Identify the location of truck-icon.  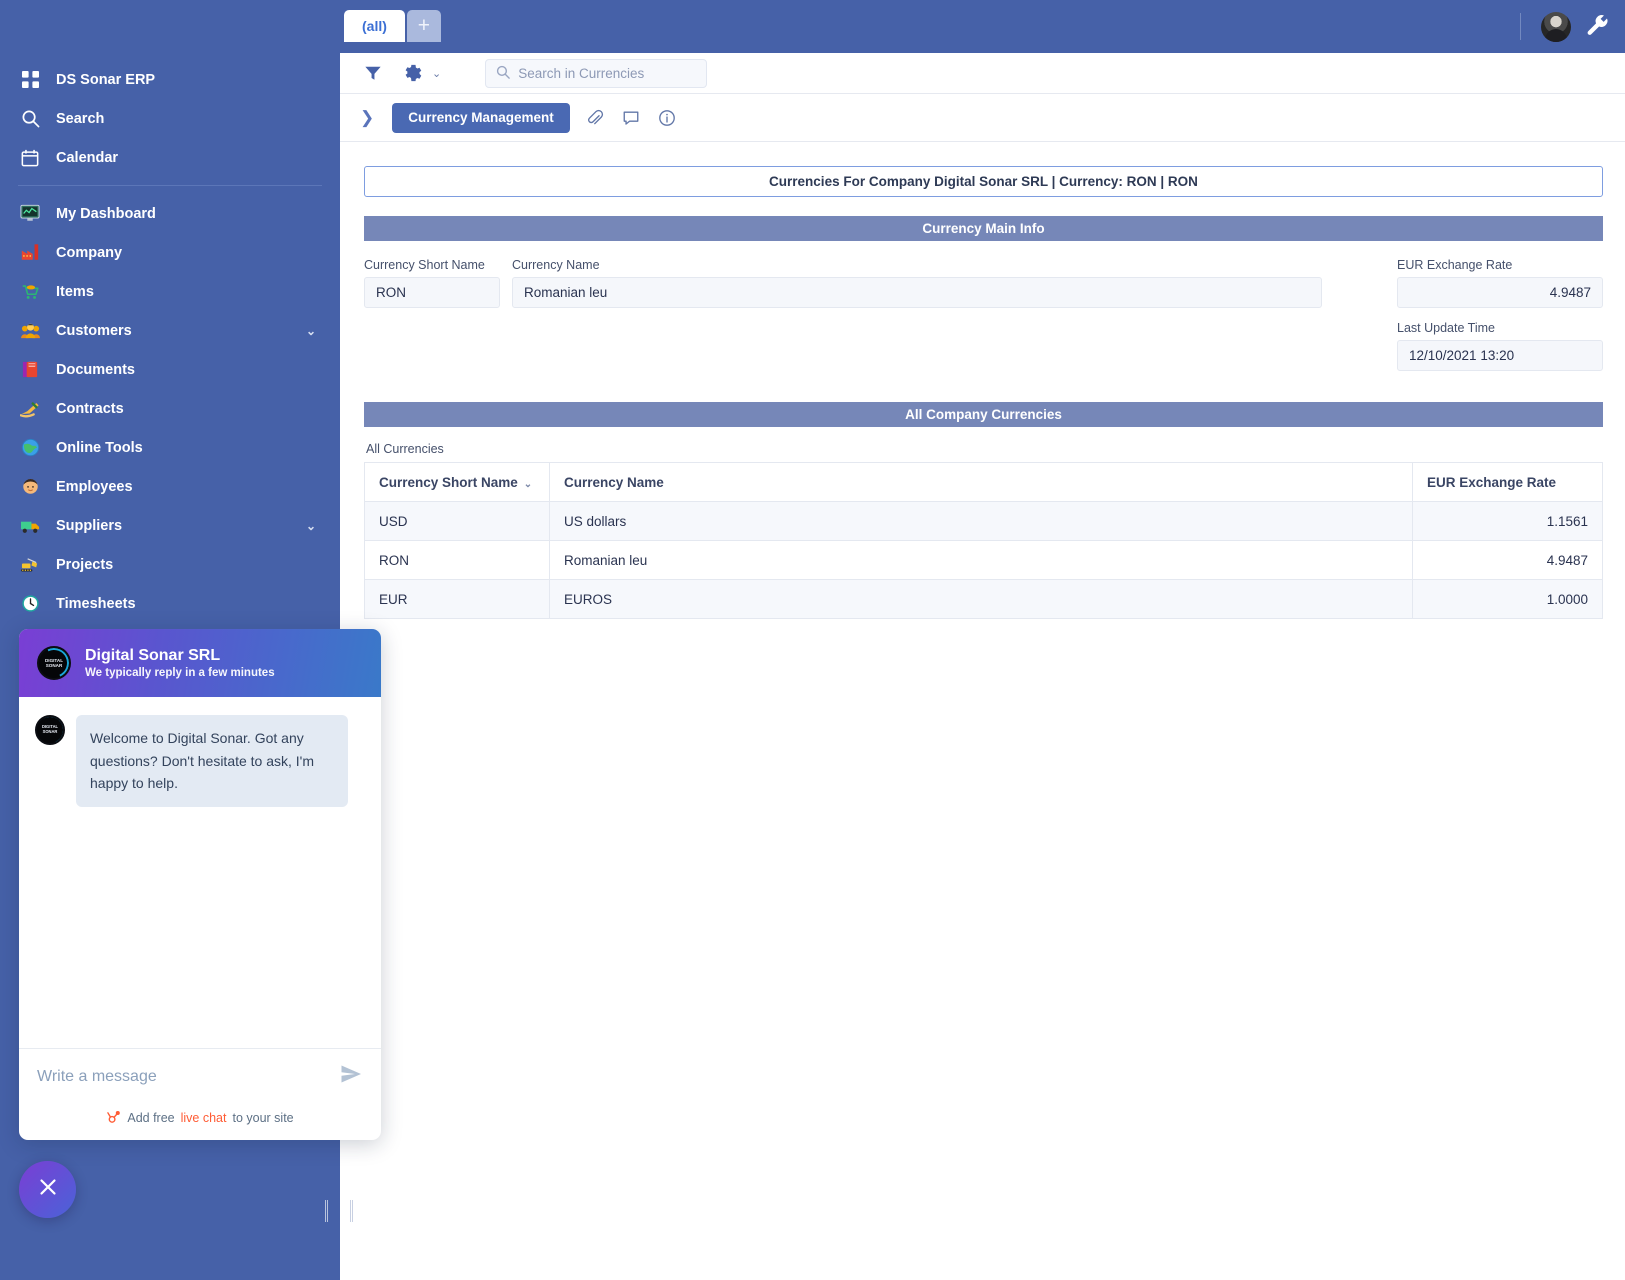
(30, 526).